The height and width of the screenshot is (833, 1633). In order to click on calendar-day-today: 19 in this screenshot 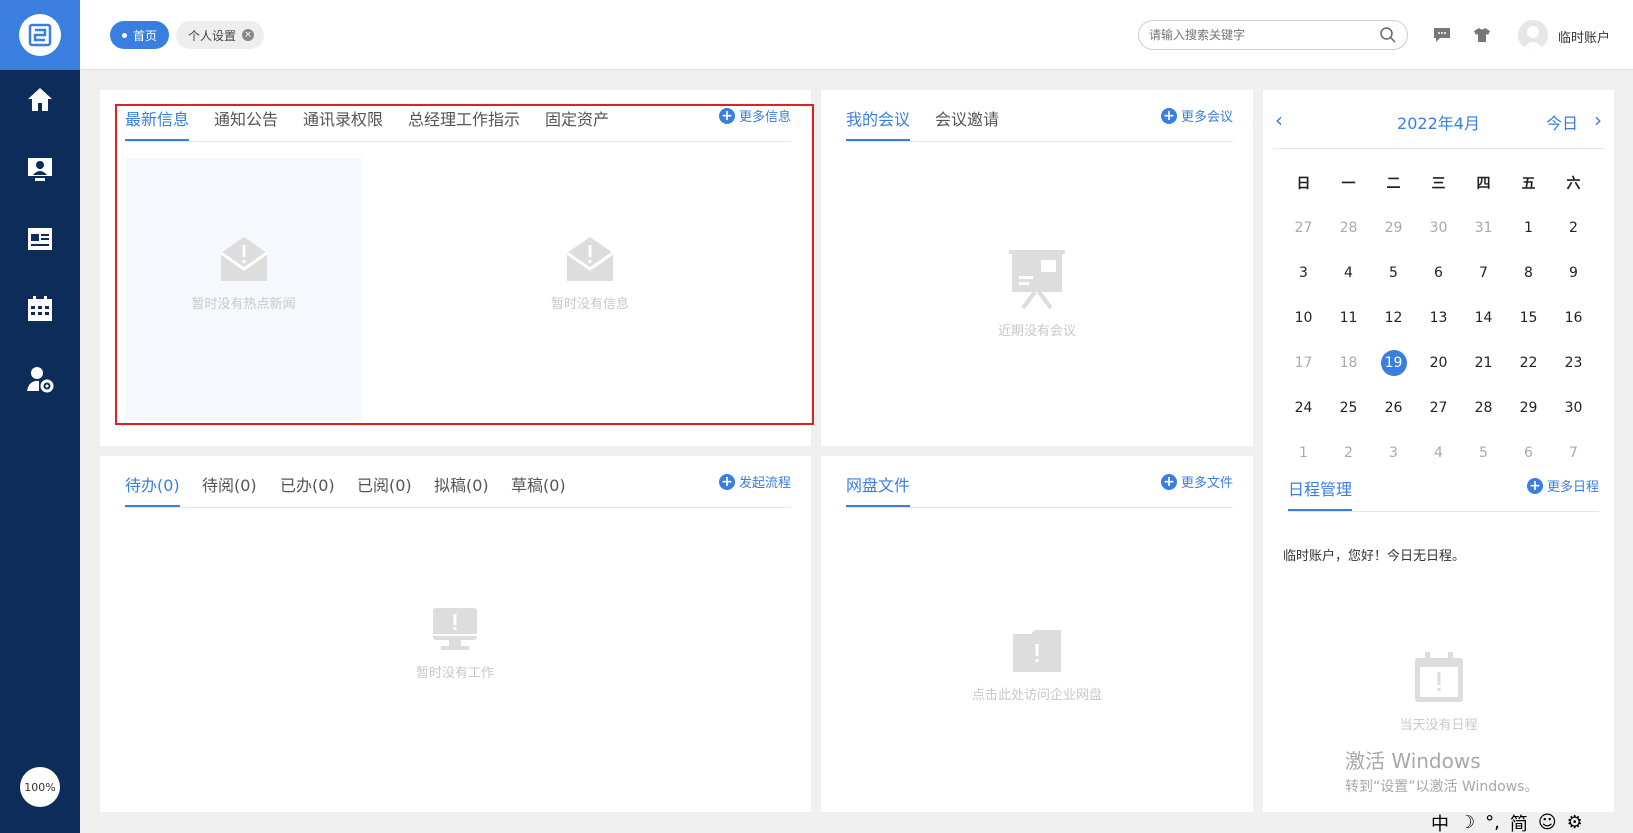, I will do `click(1393, 362)`.